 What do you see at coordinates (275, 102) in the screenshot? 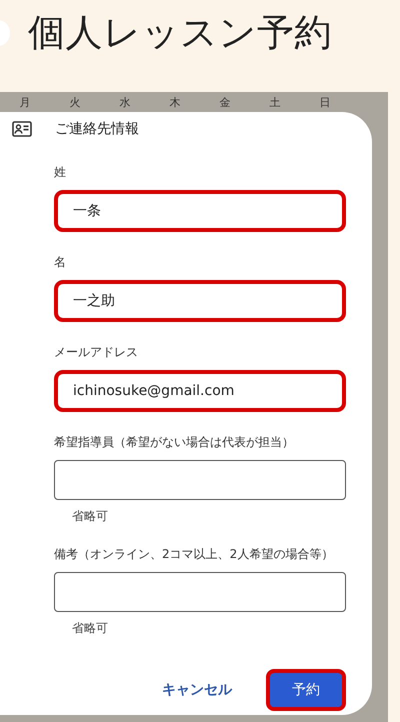
I see `weekday-label: 土` at bounding box center [275, 102].